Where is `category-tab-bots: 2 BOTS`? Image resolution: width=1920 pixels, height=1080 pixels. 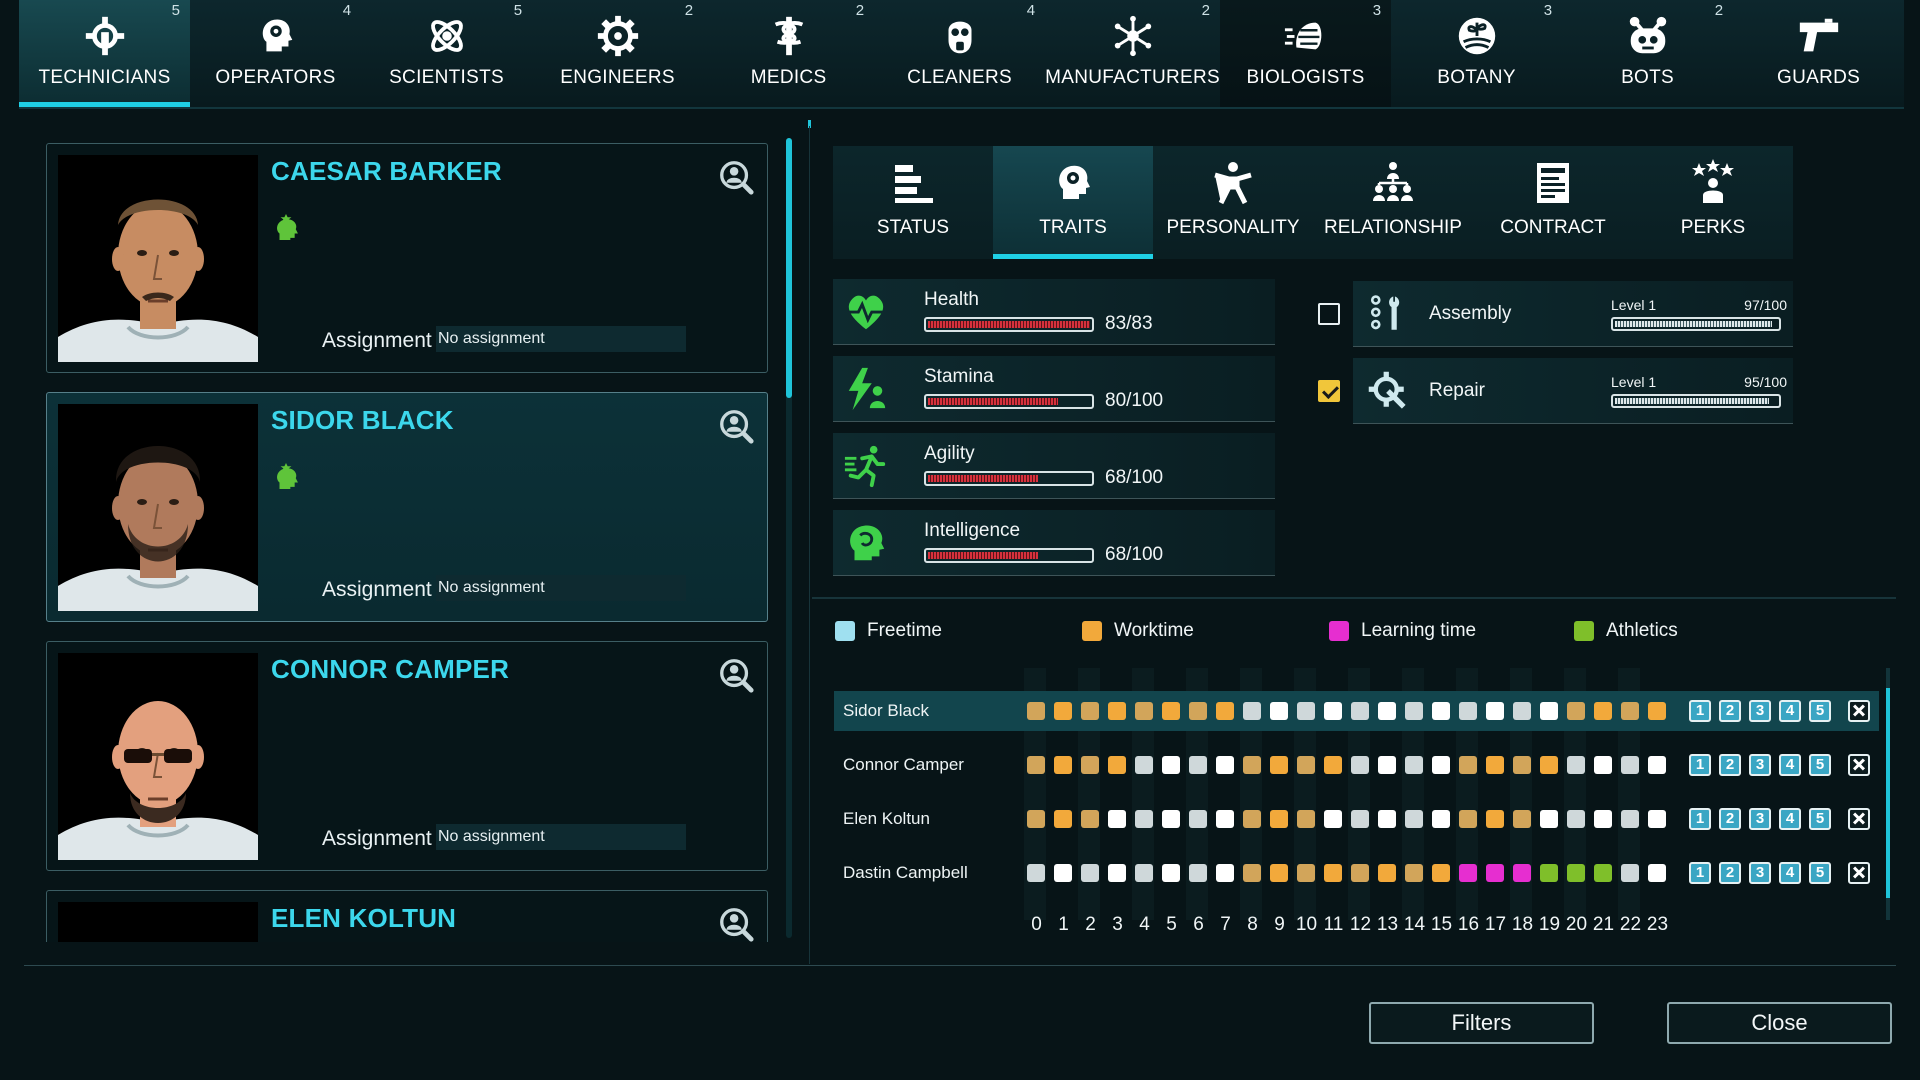
category-tab-bots: 2 BOTS is located at coordinates (1648, 53).